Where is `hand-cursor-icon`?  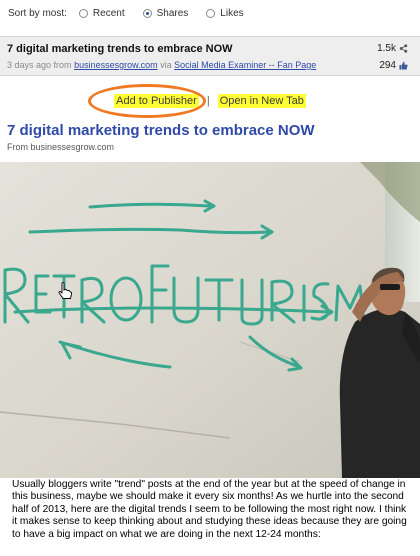
hand-cursor-icon is located at coordinates (65, 290).